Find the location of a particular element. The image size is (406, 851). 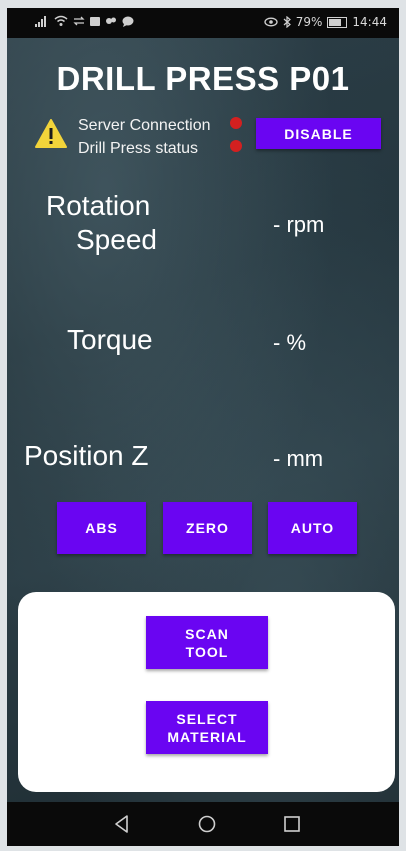

eye-icon is located at coordinates (271, 22).